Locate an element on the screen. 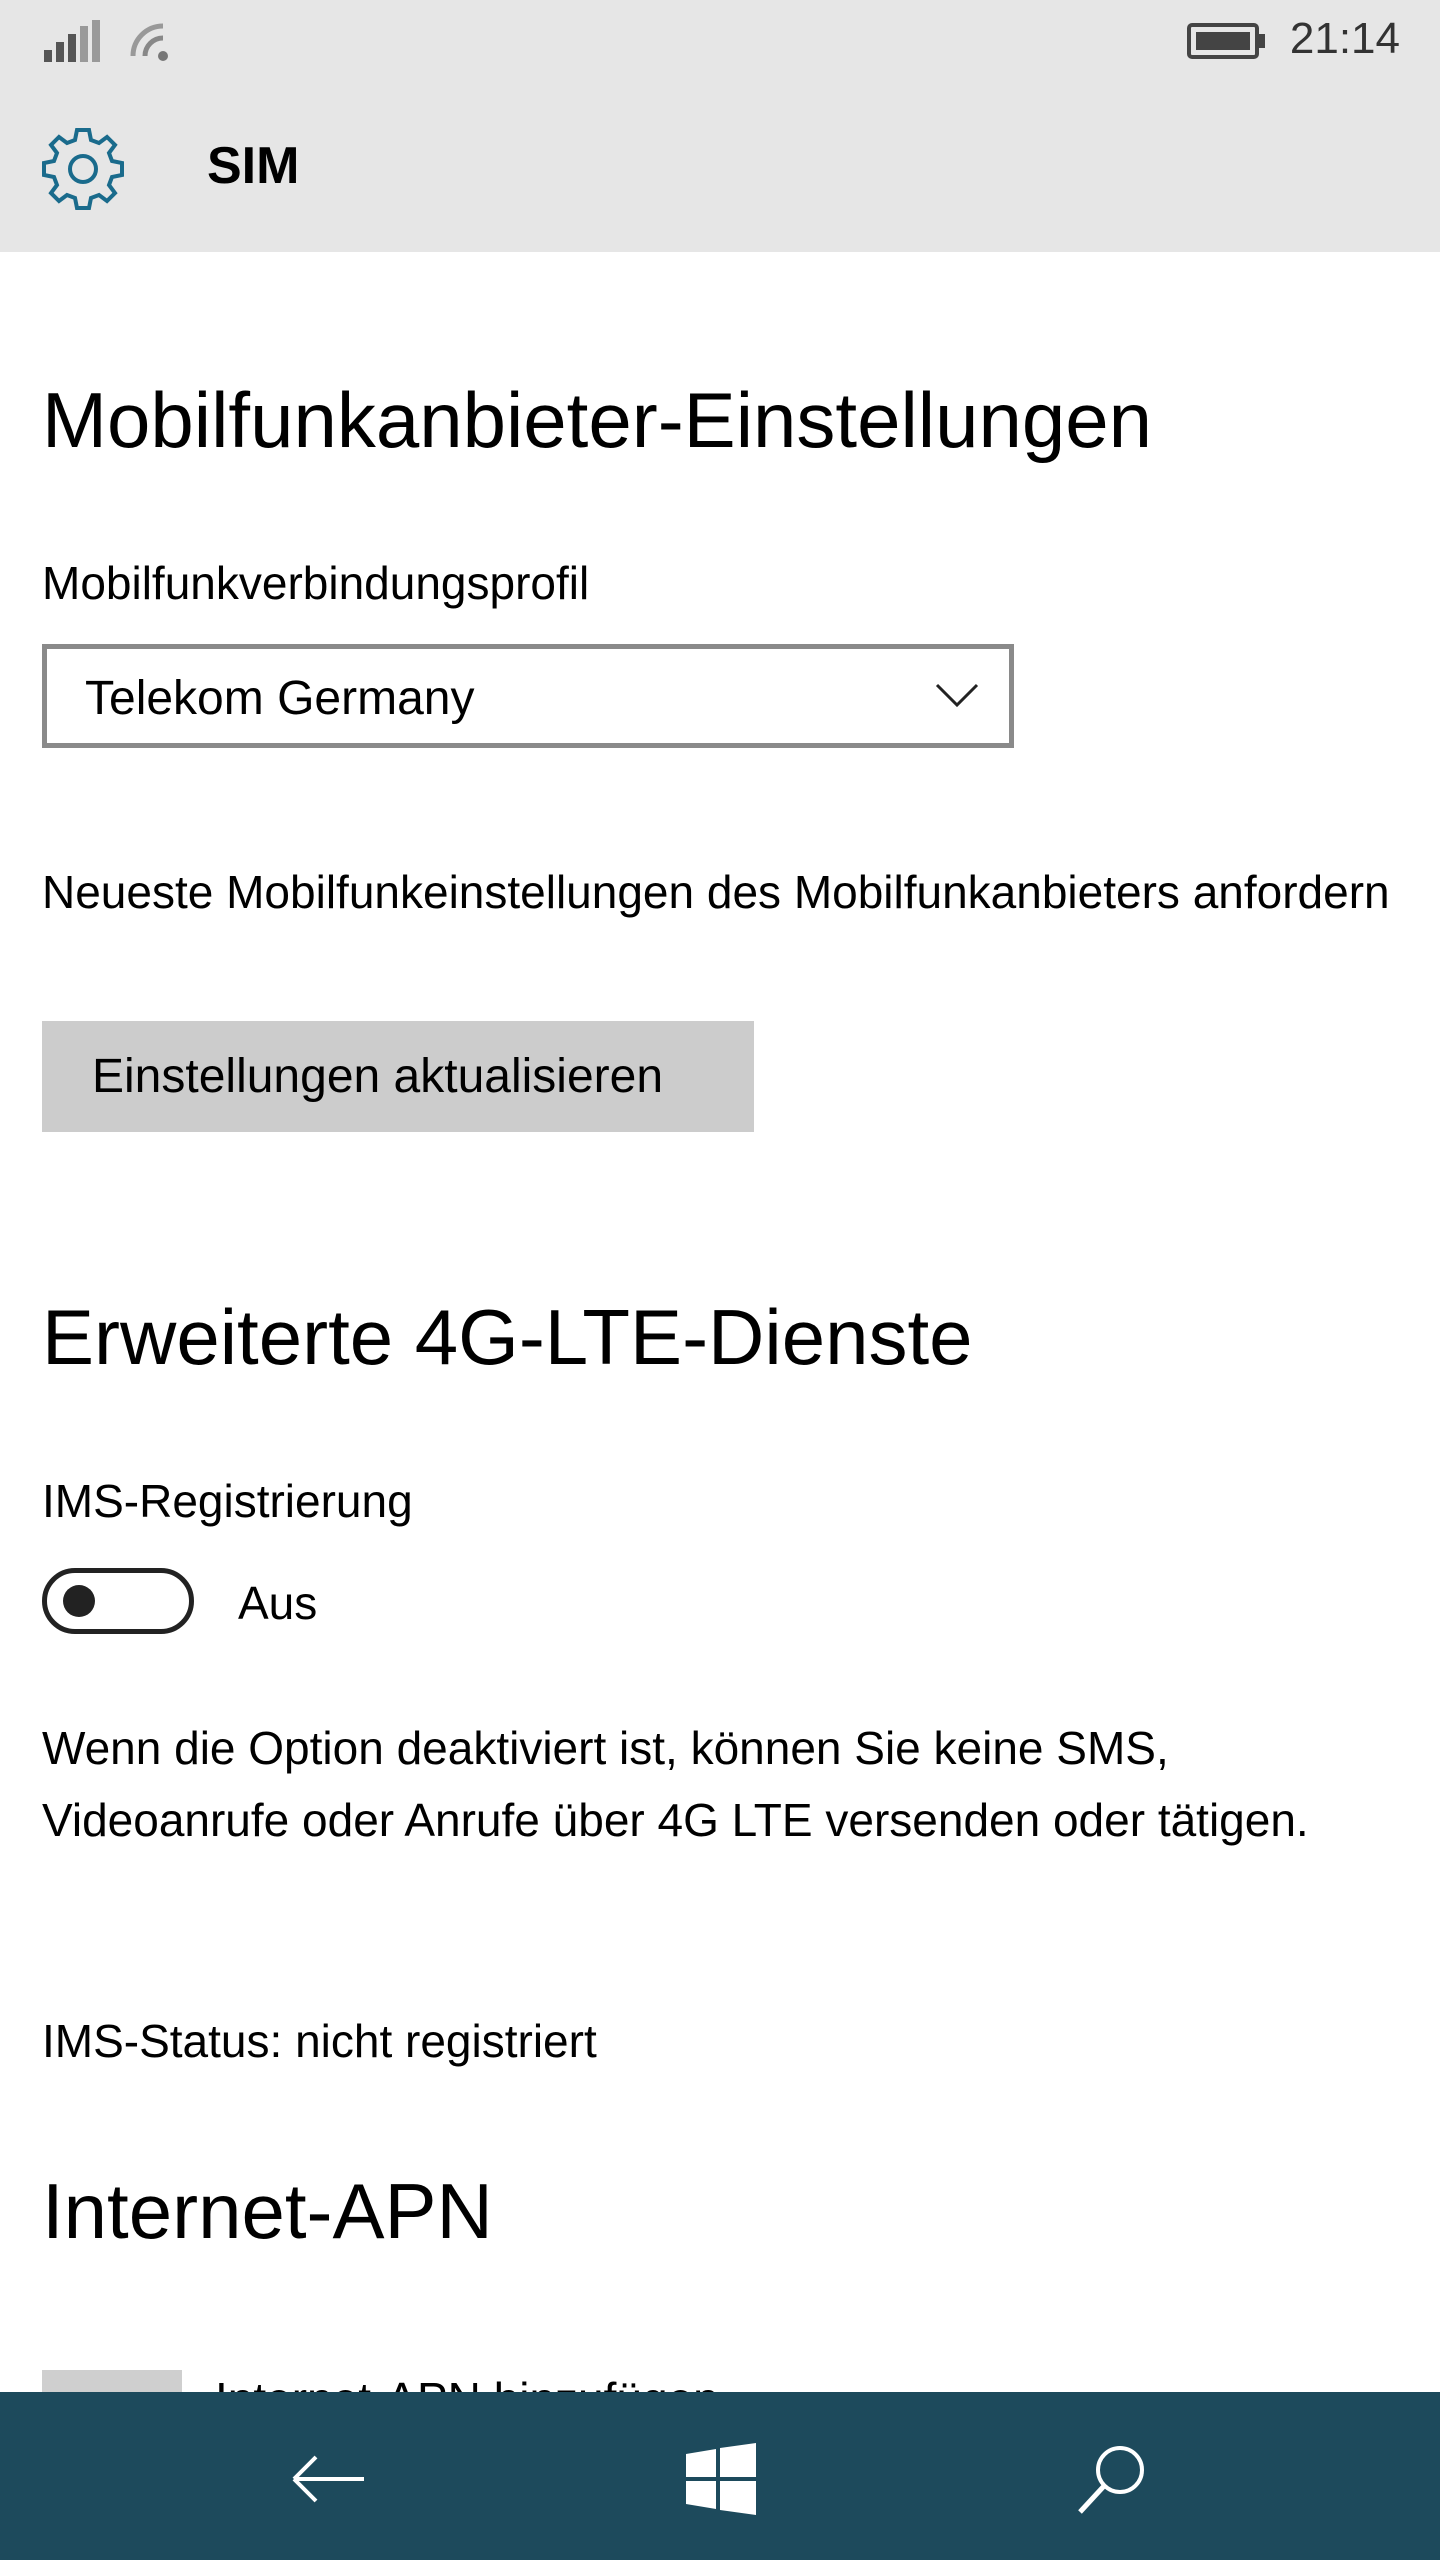 Image resolution: width=1440 pixels, height=2560 pixels. profile-dropdown: Telekom Germany is located at coordinates (528, 696).